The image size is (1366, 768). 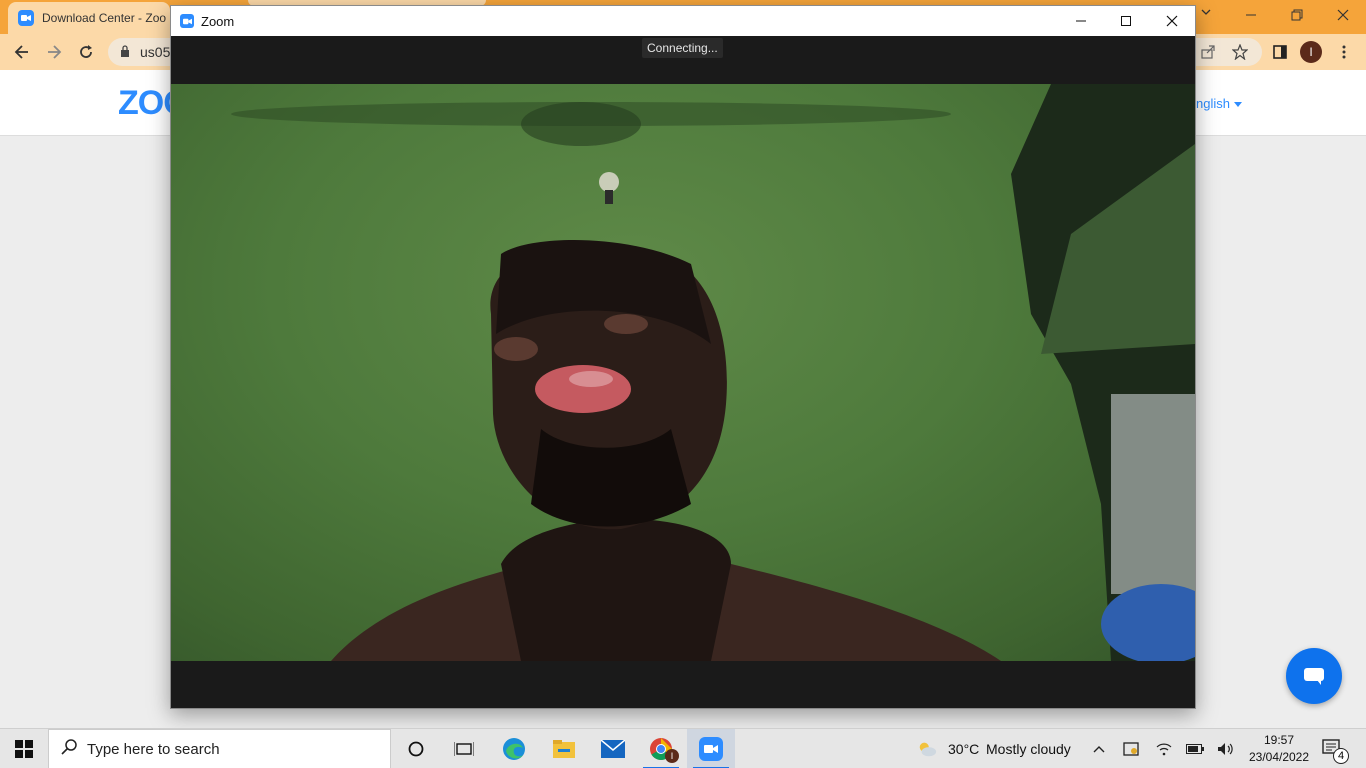 I want to click on weather-temperature: 30°C, so click(x=963, y=748).